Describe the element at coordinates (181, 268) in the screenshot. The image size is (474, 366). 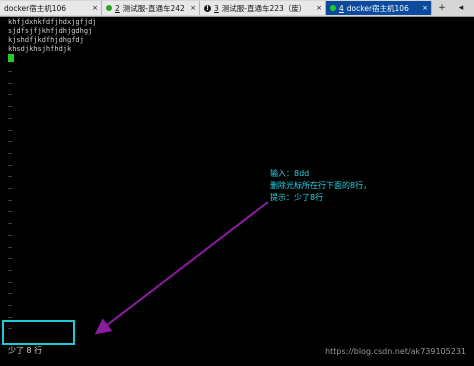
I see `arrow-annotation` at that location.